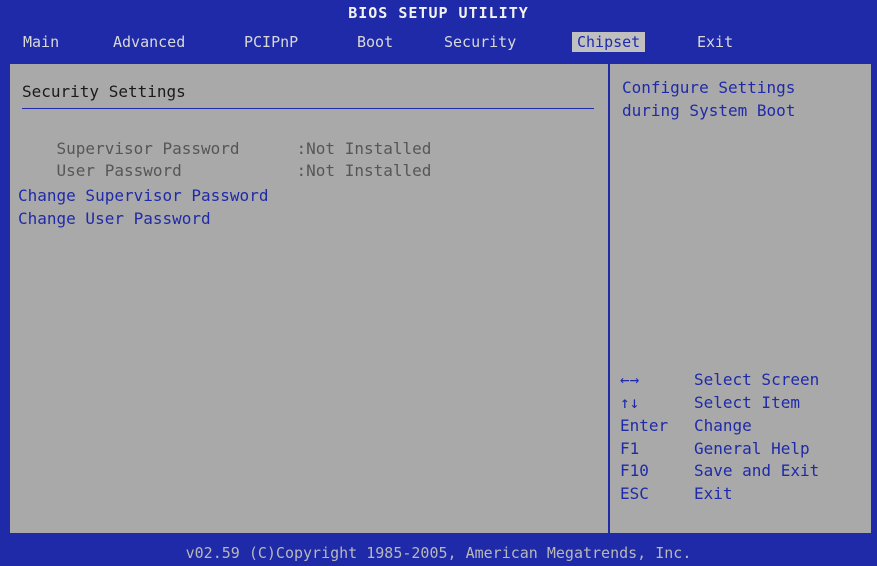  What do you see at coordinates (271, 42) in the screenshot?
I see `menu-pcipnp: PCIPnP` at bounding box center [271, 42].